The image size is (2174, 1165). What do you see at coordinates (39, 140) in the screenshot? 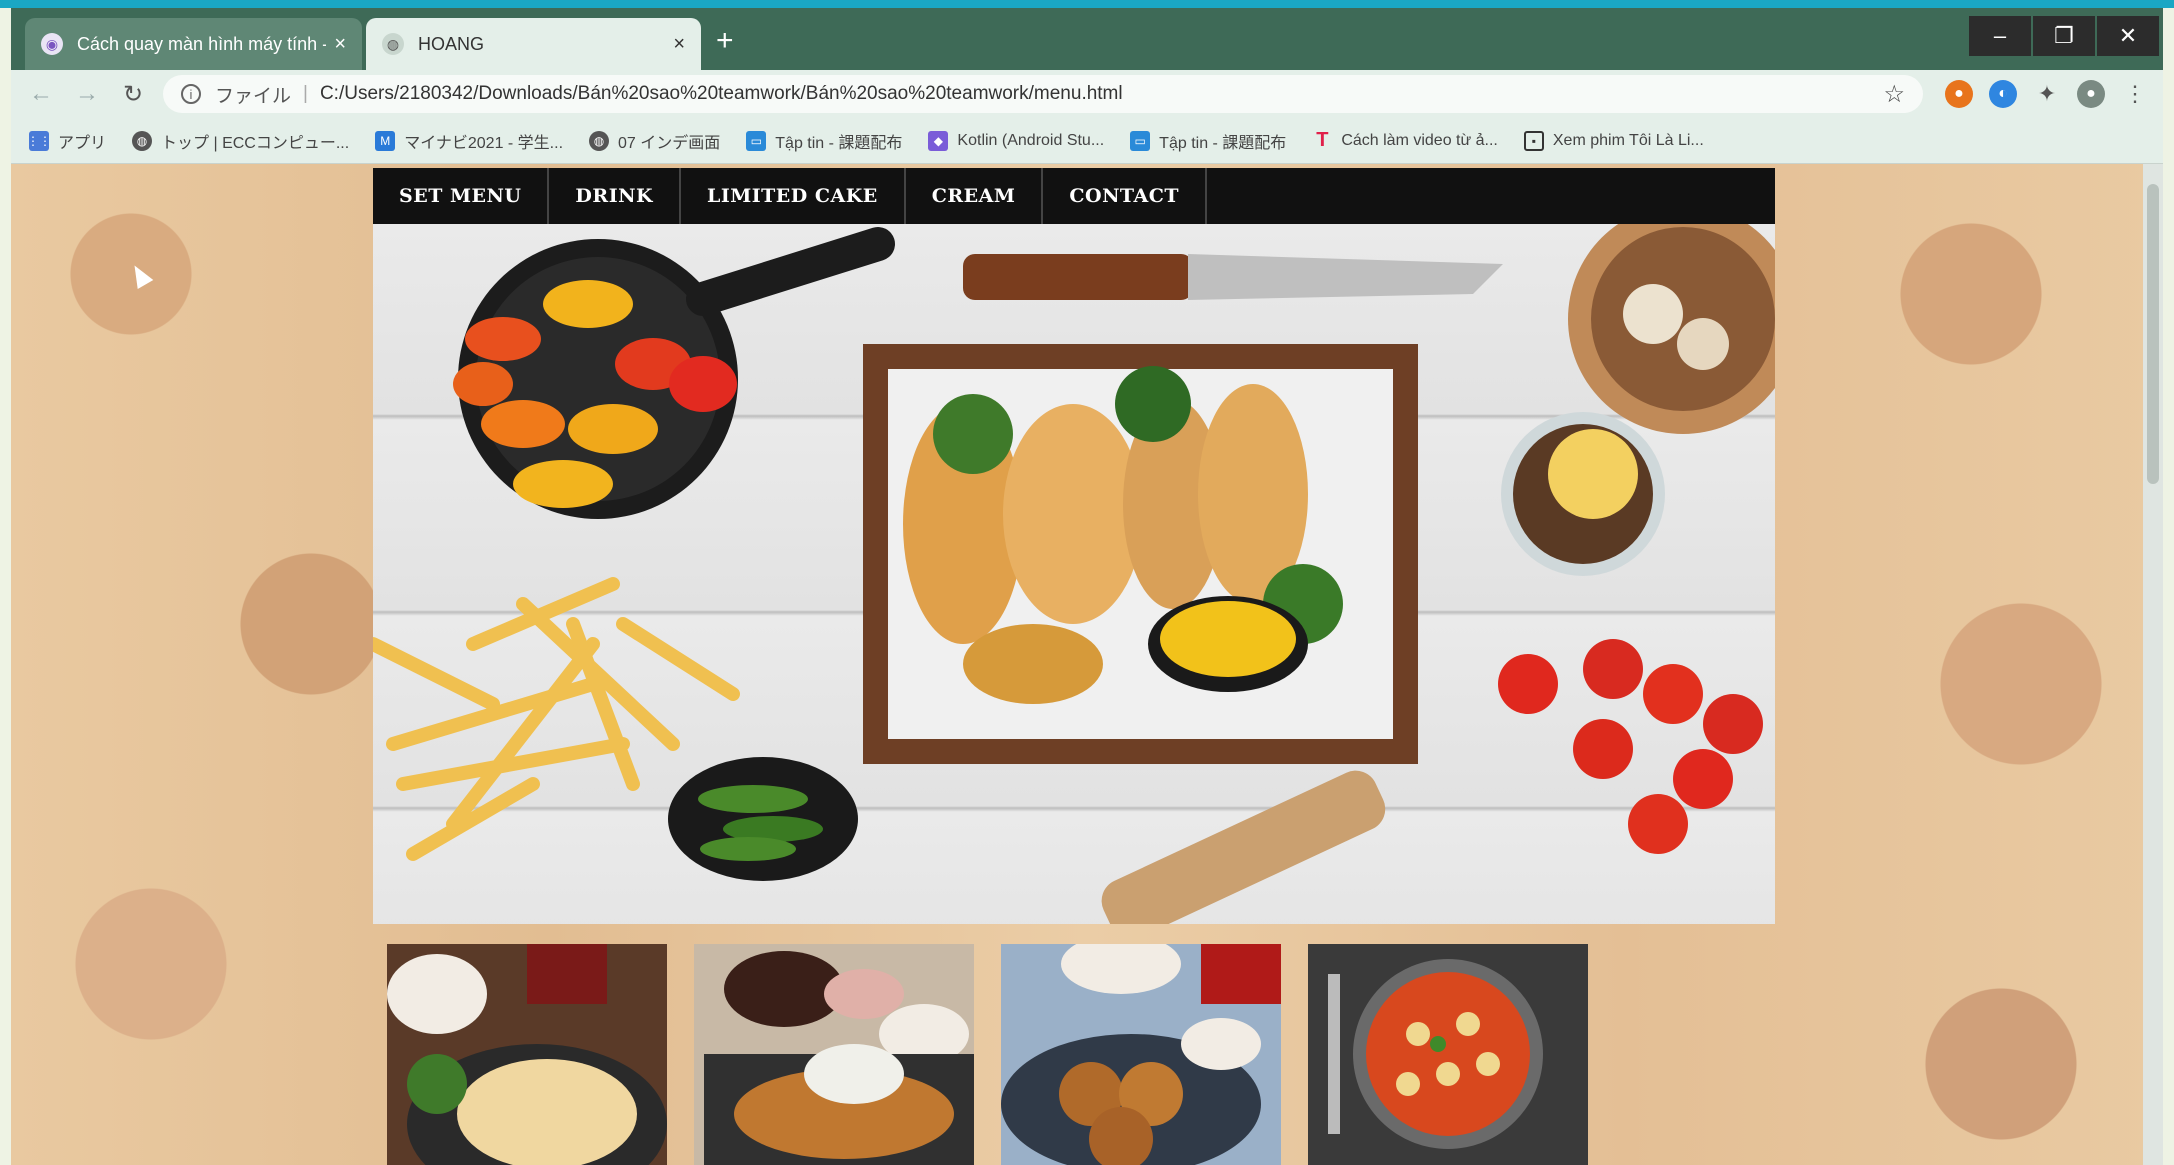
I see `apps-grid-icon: ⋮⋮` at bounding box center [39, 140].